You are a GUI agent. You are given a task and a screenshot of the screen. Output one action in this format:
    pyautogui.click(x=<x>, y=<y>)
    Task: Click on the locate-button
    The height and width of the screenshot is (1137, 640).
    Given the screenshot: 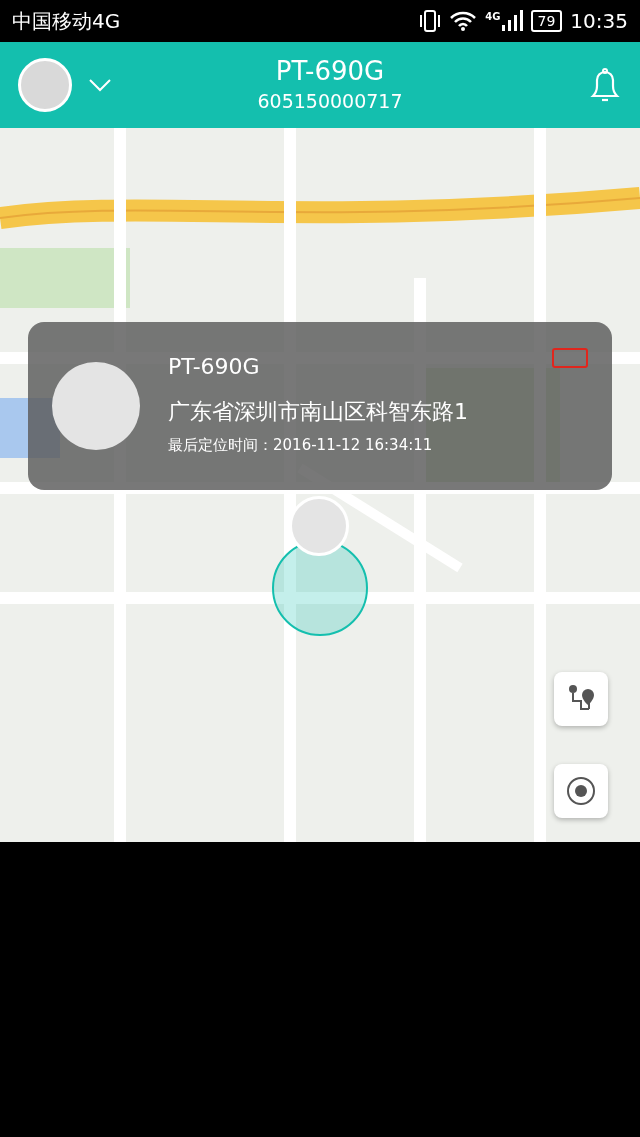 What is the action you would take?
    pyautogui.click(x=581, y=791)
    